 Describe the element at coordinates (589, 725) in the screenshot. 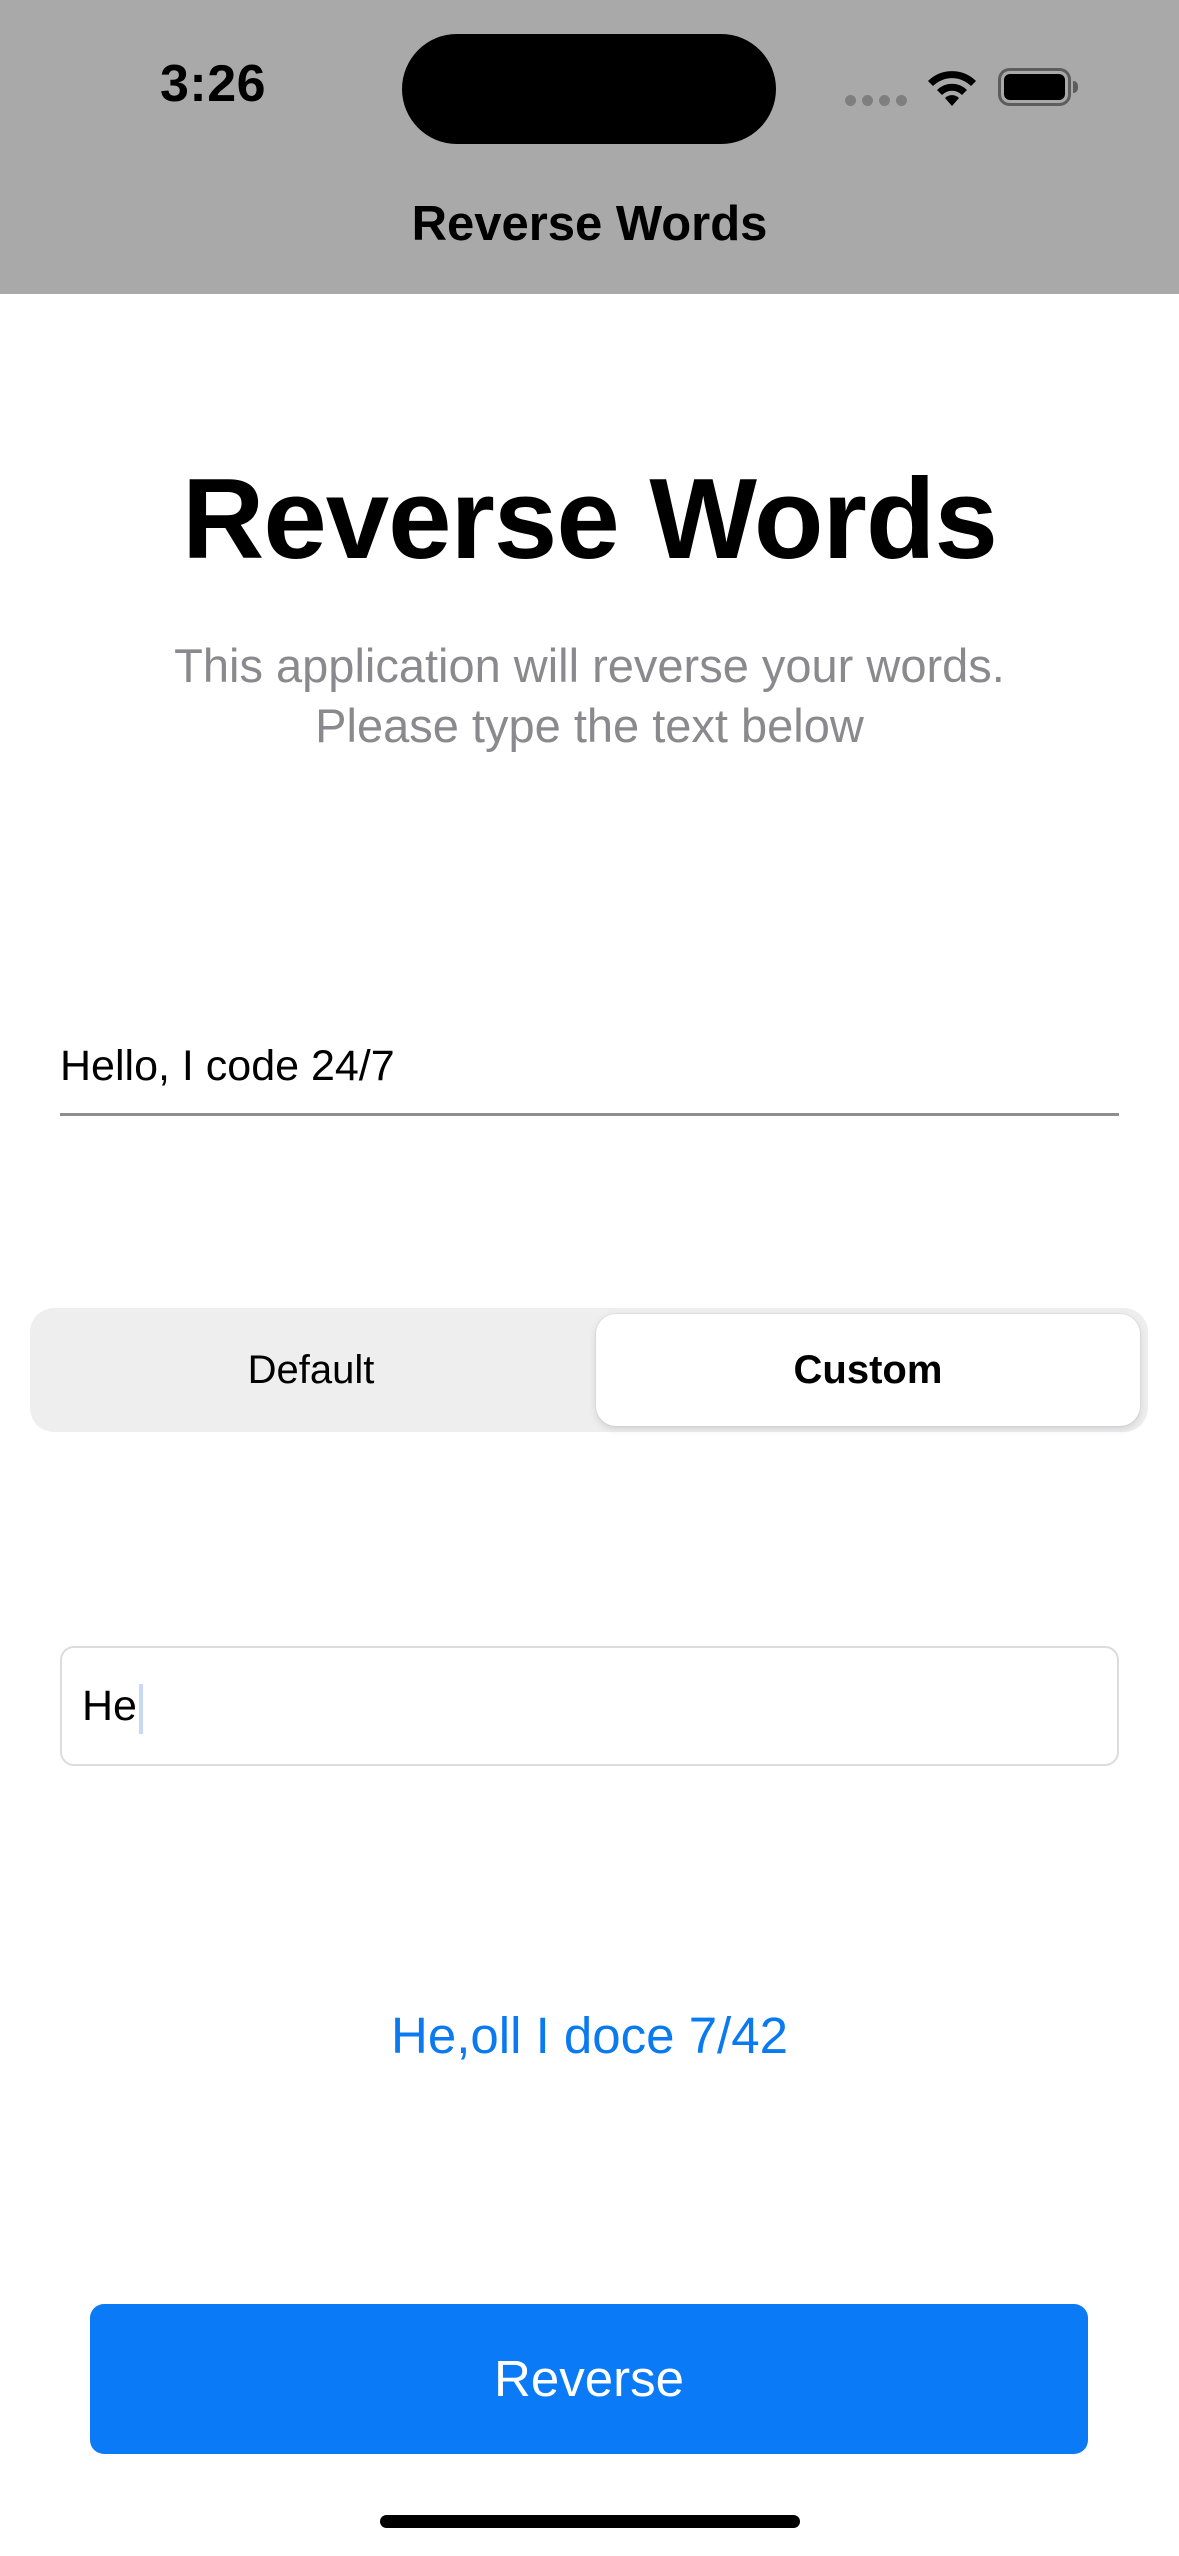

I see `subtitle-line-2: Please type the text below` at that location.